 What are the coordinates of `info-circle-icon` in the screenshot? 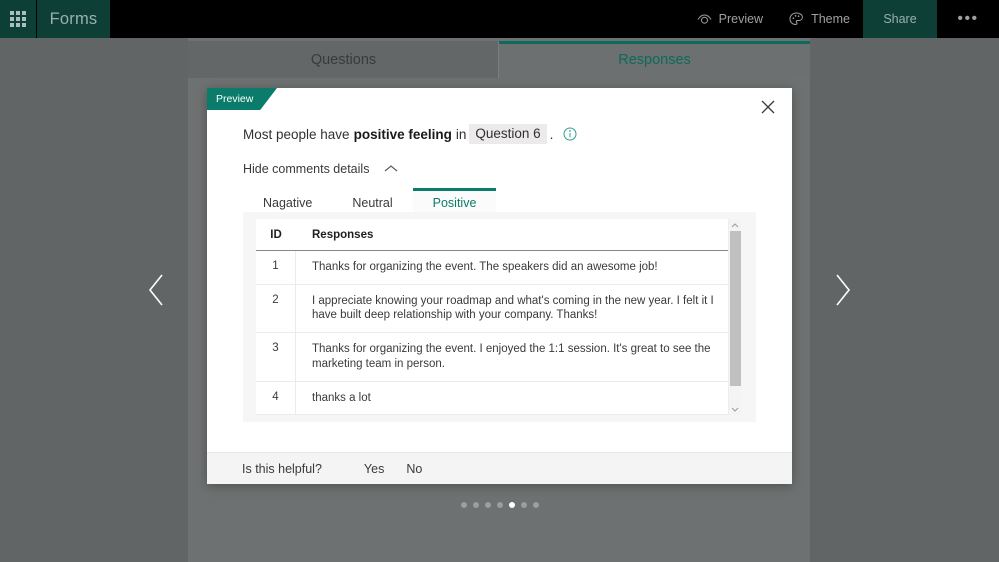 It's located at (570, 134).